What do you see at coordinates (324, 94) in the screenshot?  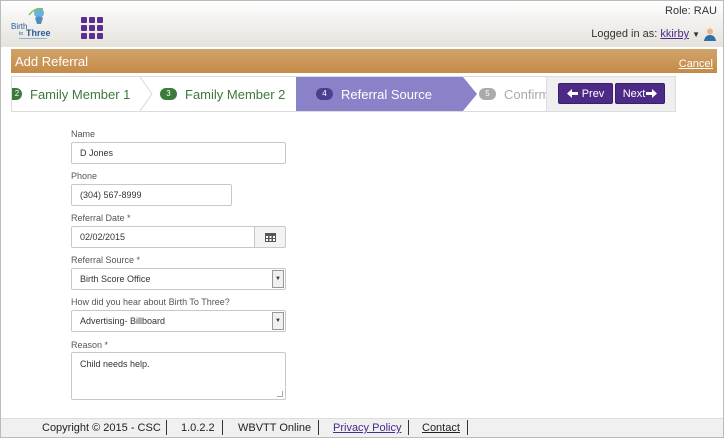 I see `step-number: 4` at bounding box center [324, 94].